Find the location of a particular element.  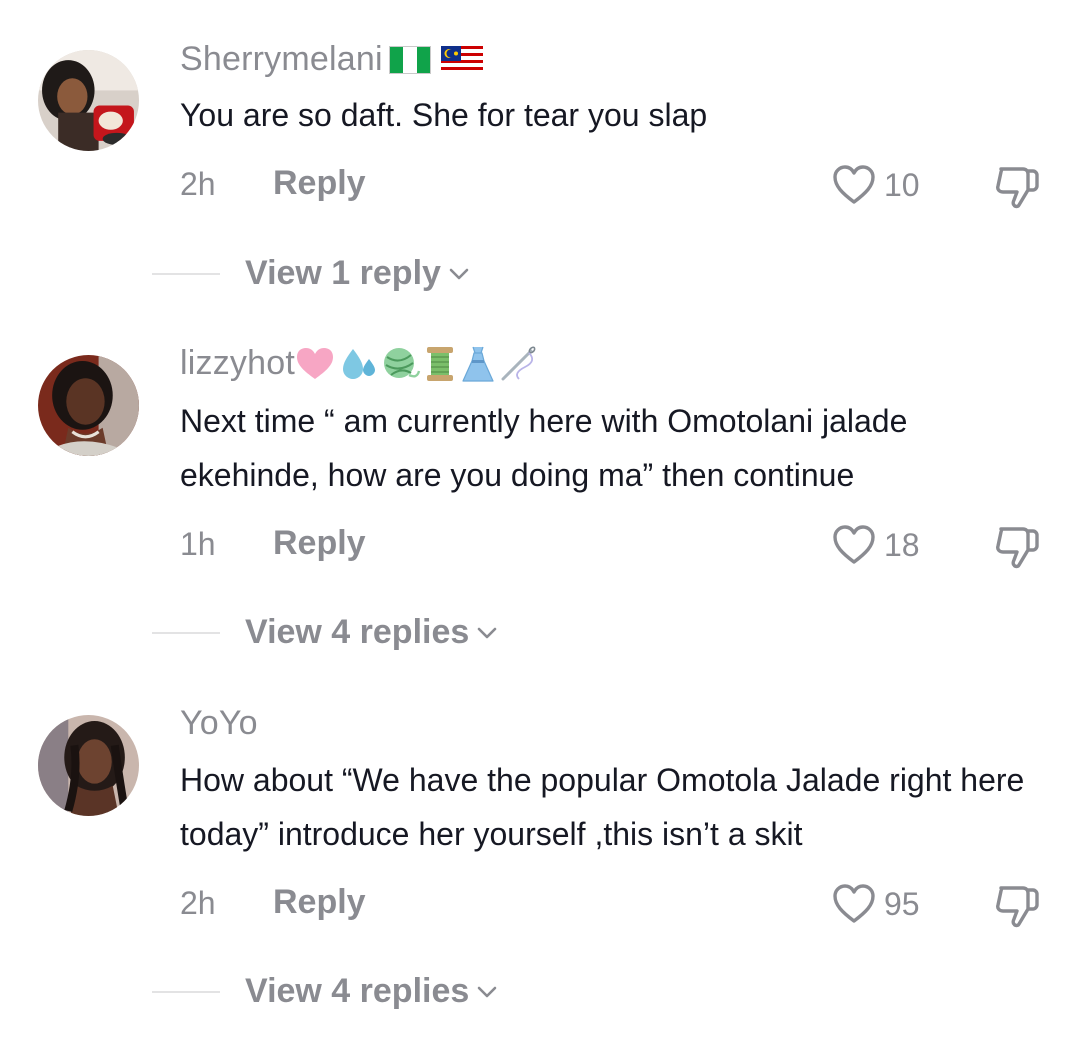

like-button: 18 is located at coordinates (876, 545).